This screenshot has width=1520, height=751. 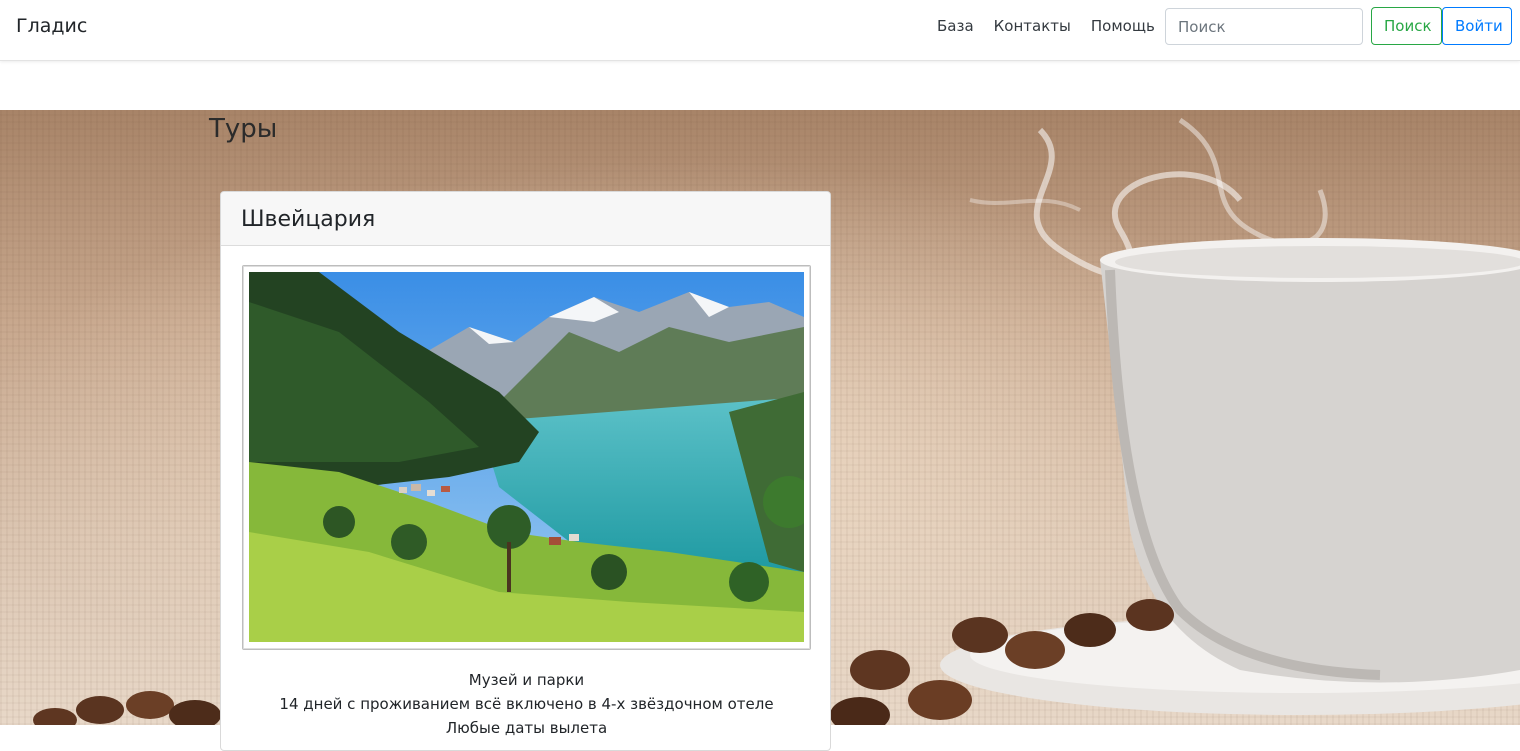 What do you see at coordinates (526, 680) in the screenshot?
I see `tour-description-line: Музей и парки` at bounding box center [526, 680].